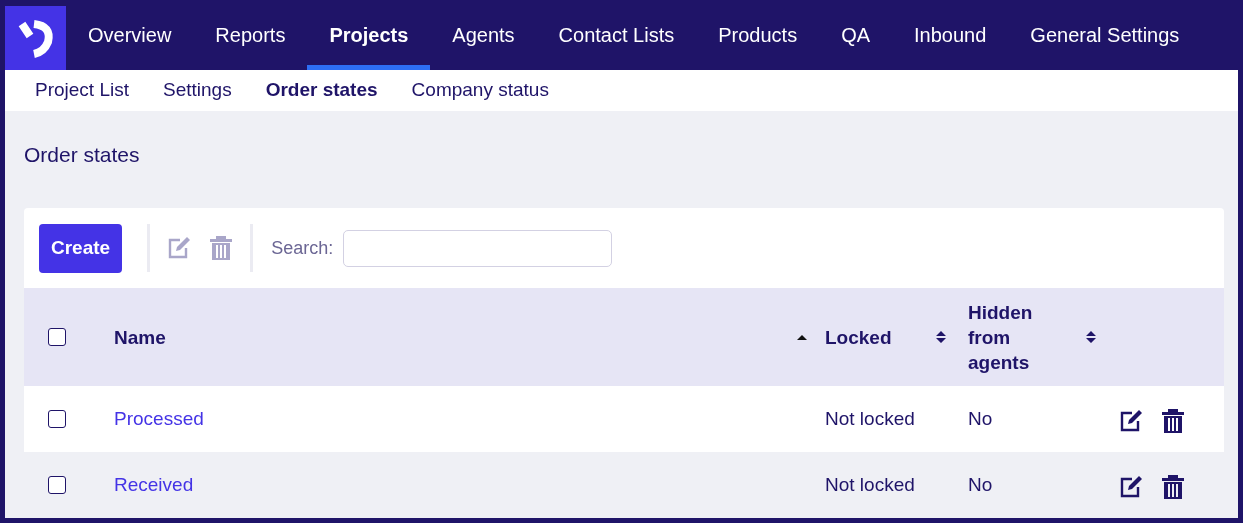  What do you see at coordinates (478, 248) in the screenshot?
I see `search-field` at bounding box center [478, 248].